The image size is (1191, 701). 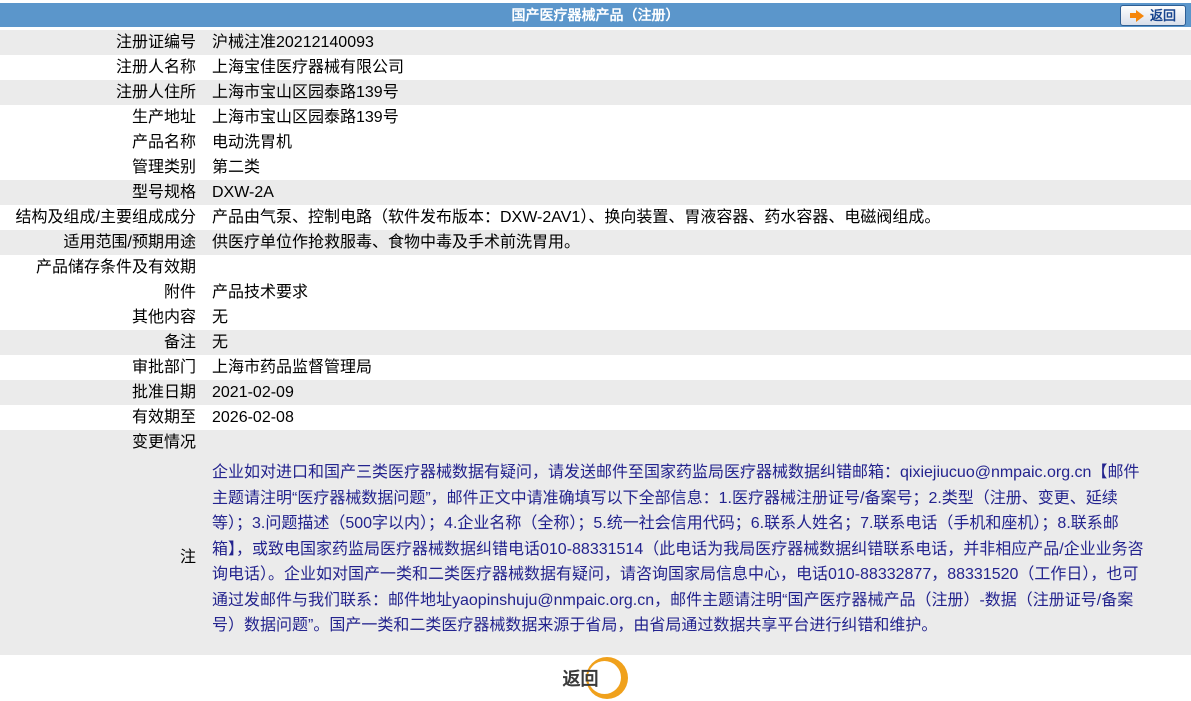 What do you see at coordinates (580, 679) in the screenshot?
I see `footer-back-label: 返回` at bounding box center [580, 679].